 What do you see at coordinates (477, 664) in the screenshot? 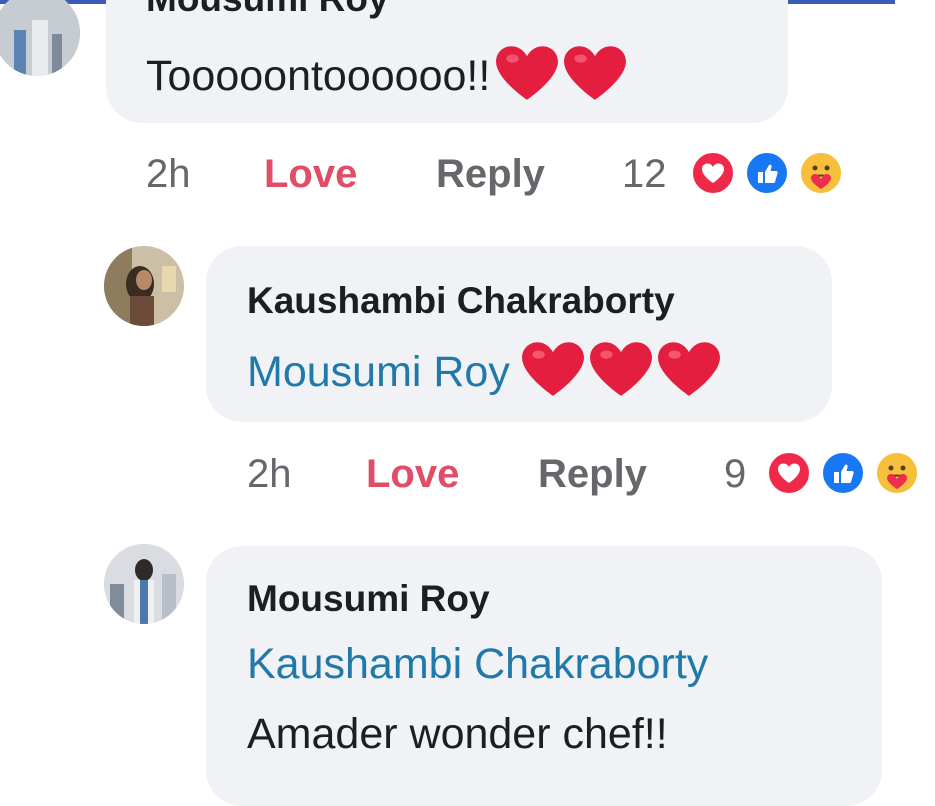
I see `mention-link: Kaushambi Chakraborty` at bounding box center [477, 664].